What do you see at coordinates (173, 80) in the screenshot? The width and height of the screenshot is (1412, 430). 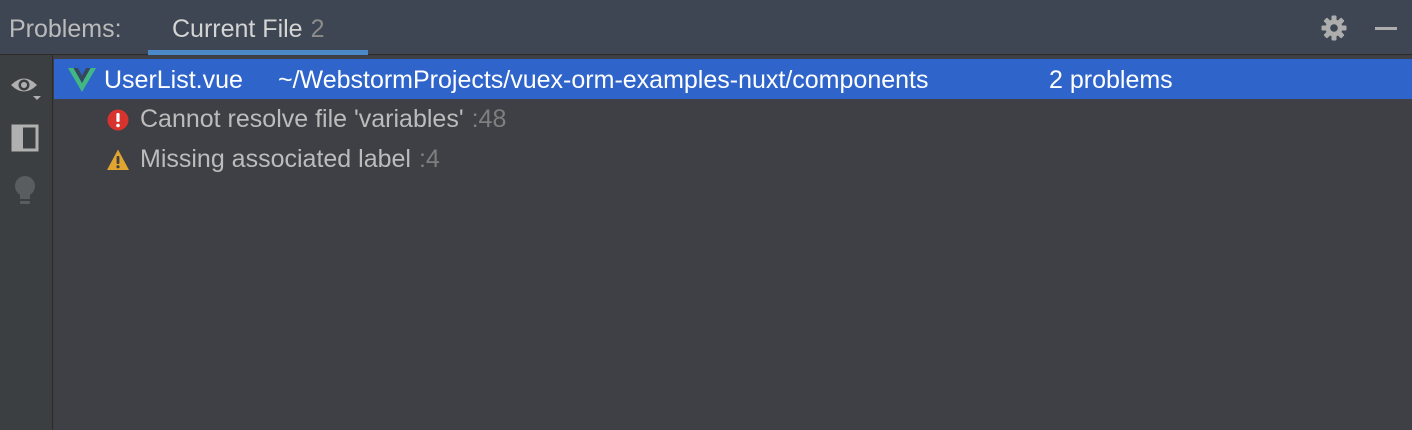 I see `file-name: UserList.vue` at bounding box center [173, 80].